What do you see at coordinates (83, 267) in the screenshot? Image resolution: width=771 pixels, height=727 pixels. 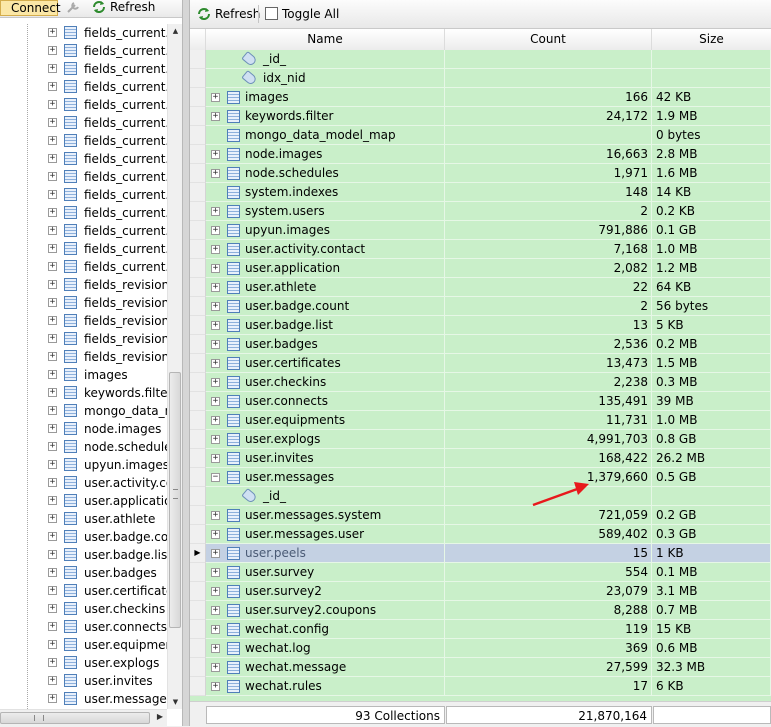 I see `tree-item: + fields_current.u` at bounding box center [83, 267].